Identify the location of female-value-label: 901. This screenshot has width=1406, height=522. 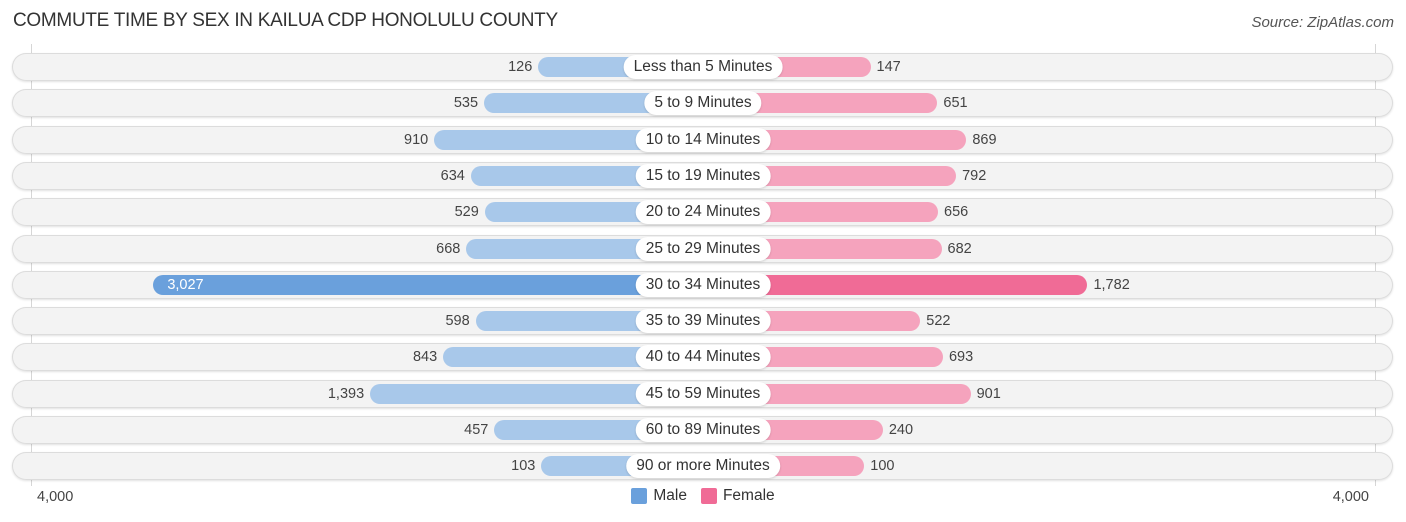
(988, 393).